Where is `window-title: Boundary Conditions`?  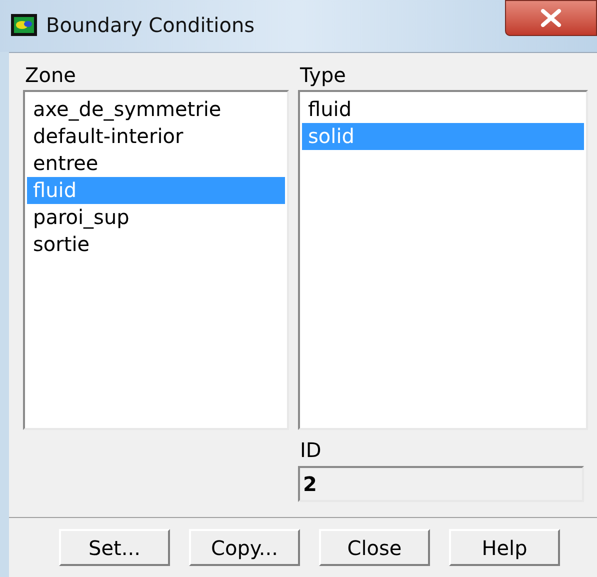
window-title: Boundary Conditions is located at coordinates (150, 25).